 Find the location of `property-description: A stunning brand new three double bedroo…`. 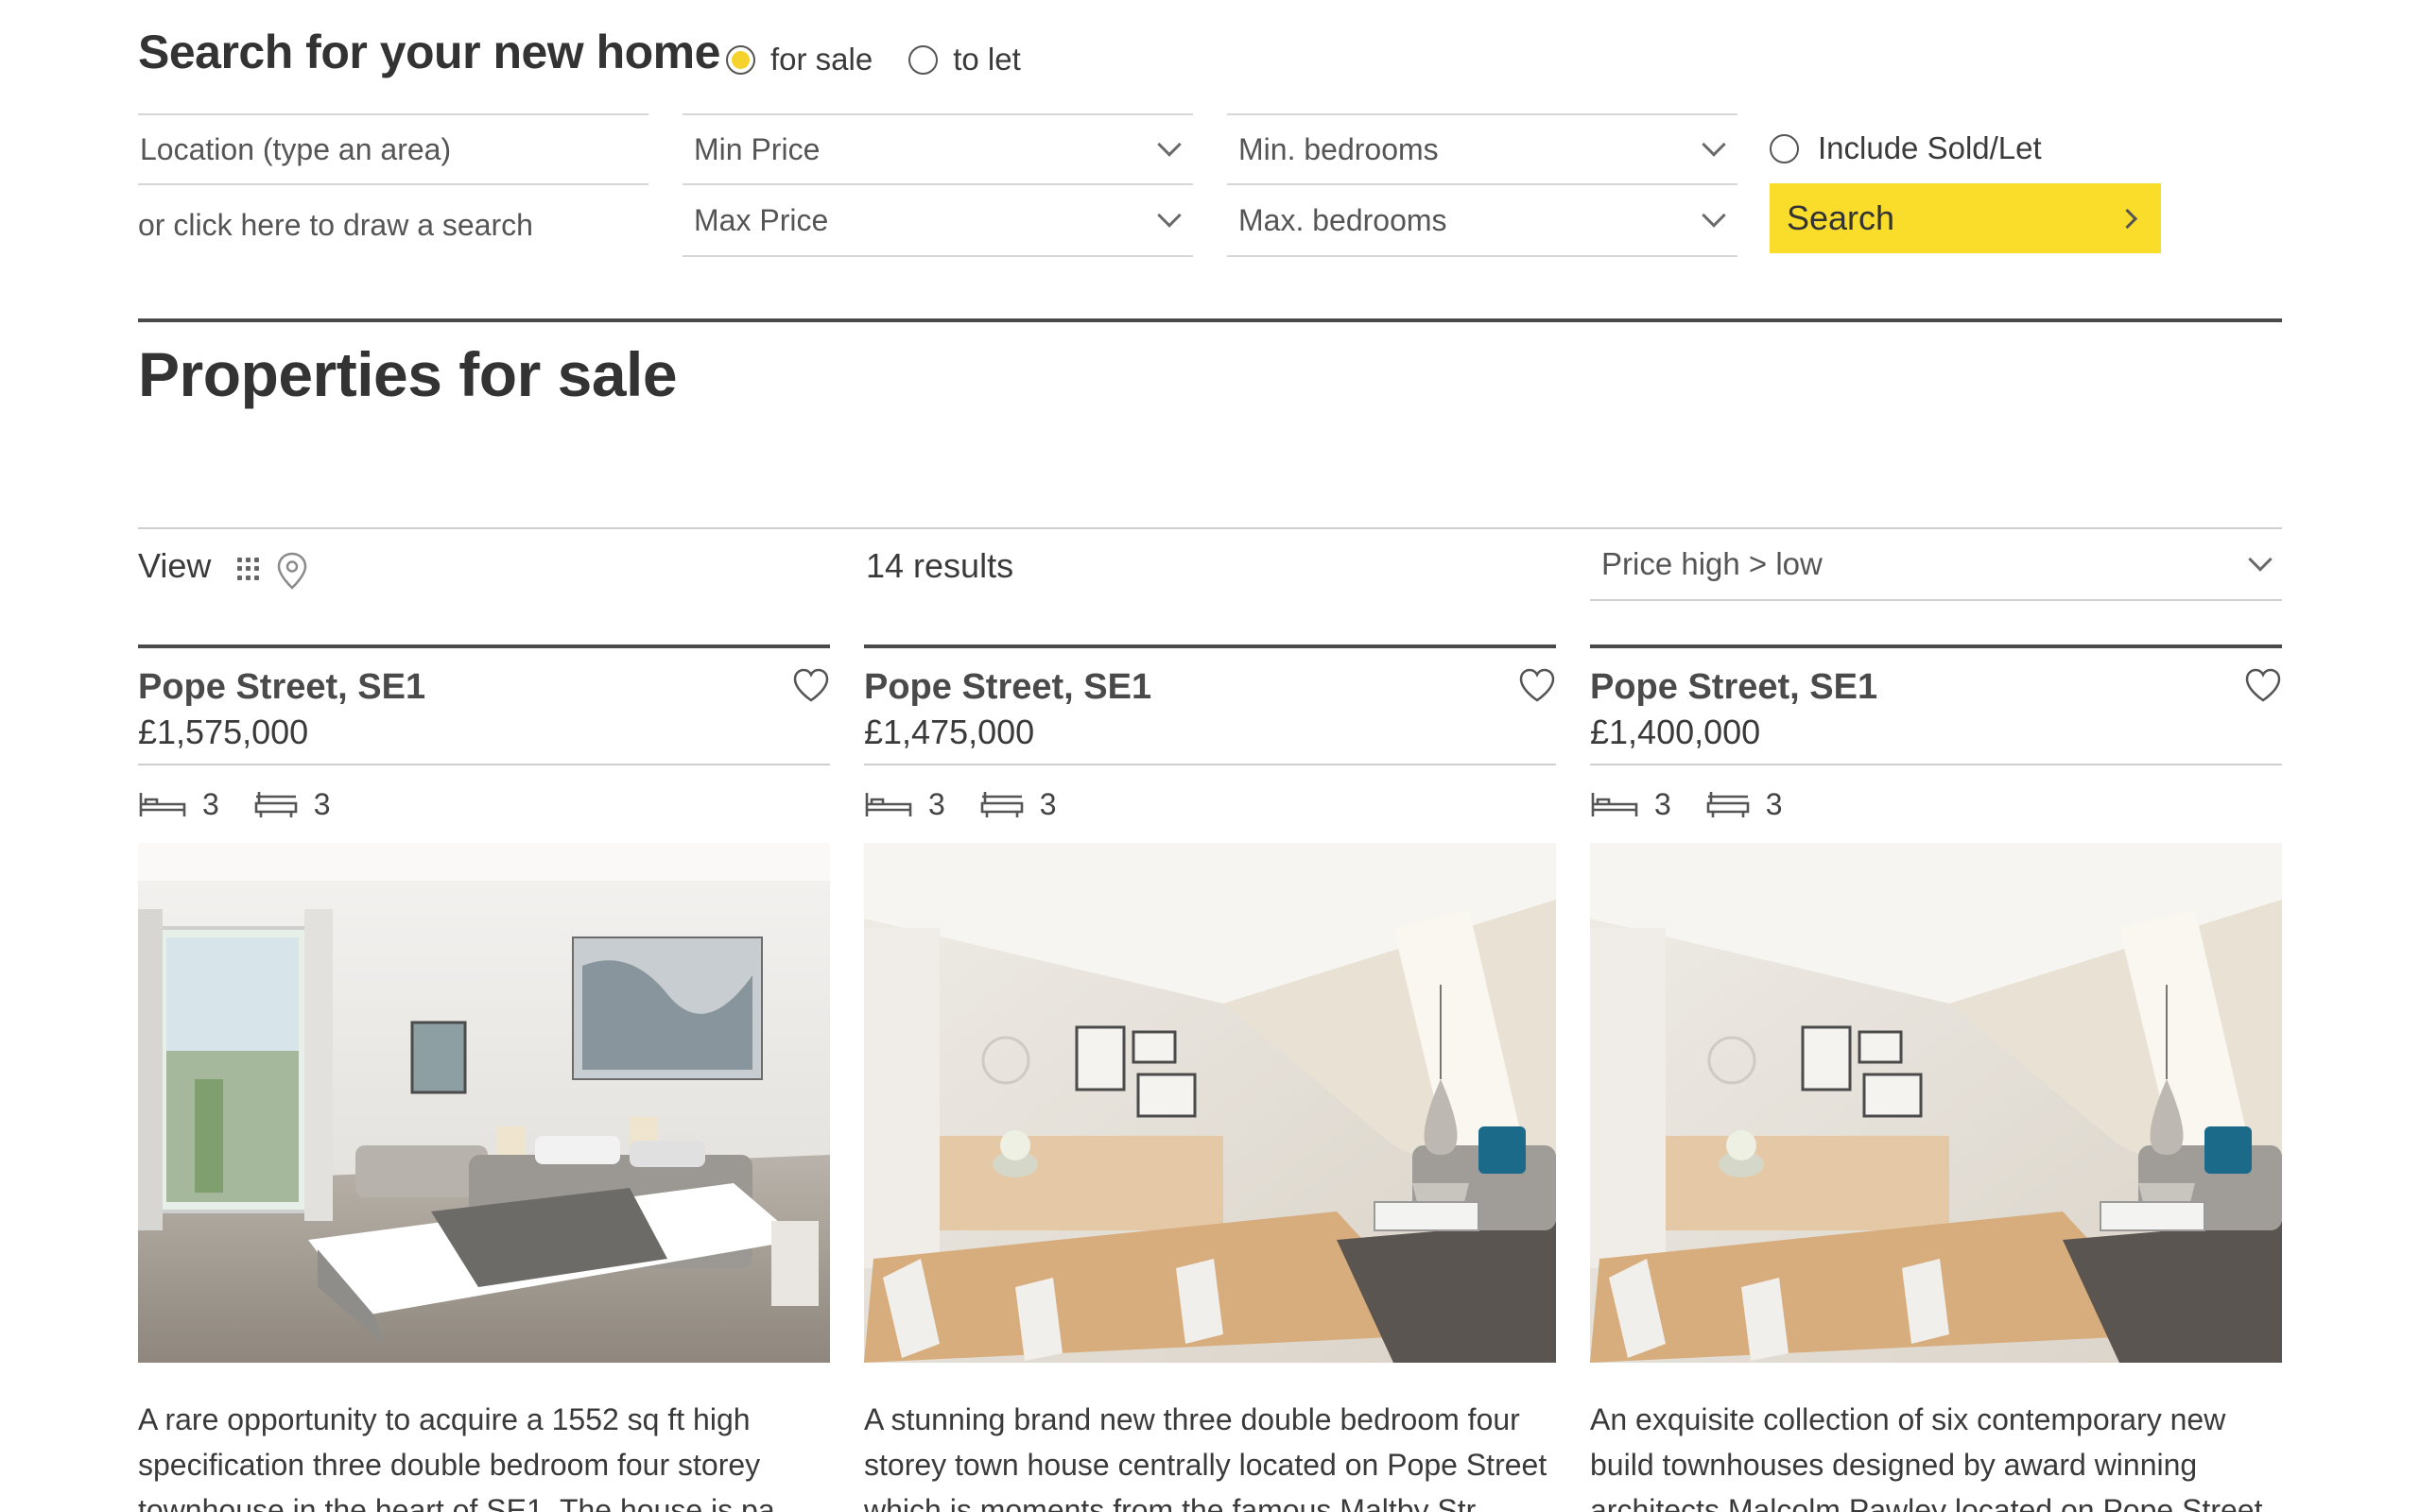

property-description: A stunning brand new three double bedroo… is located at coordinates (1205, 1457).